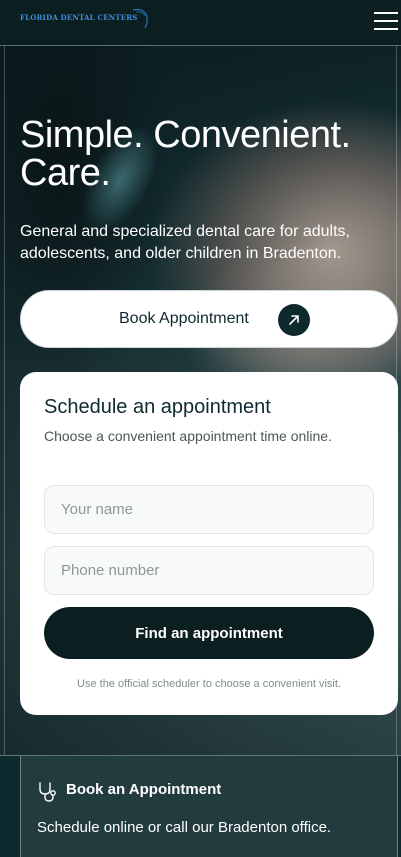 This screenshot has height=857, width=401. I want to click on left-divider, so click(4, 451).